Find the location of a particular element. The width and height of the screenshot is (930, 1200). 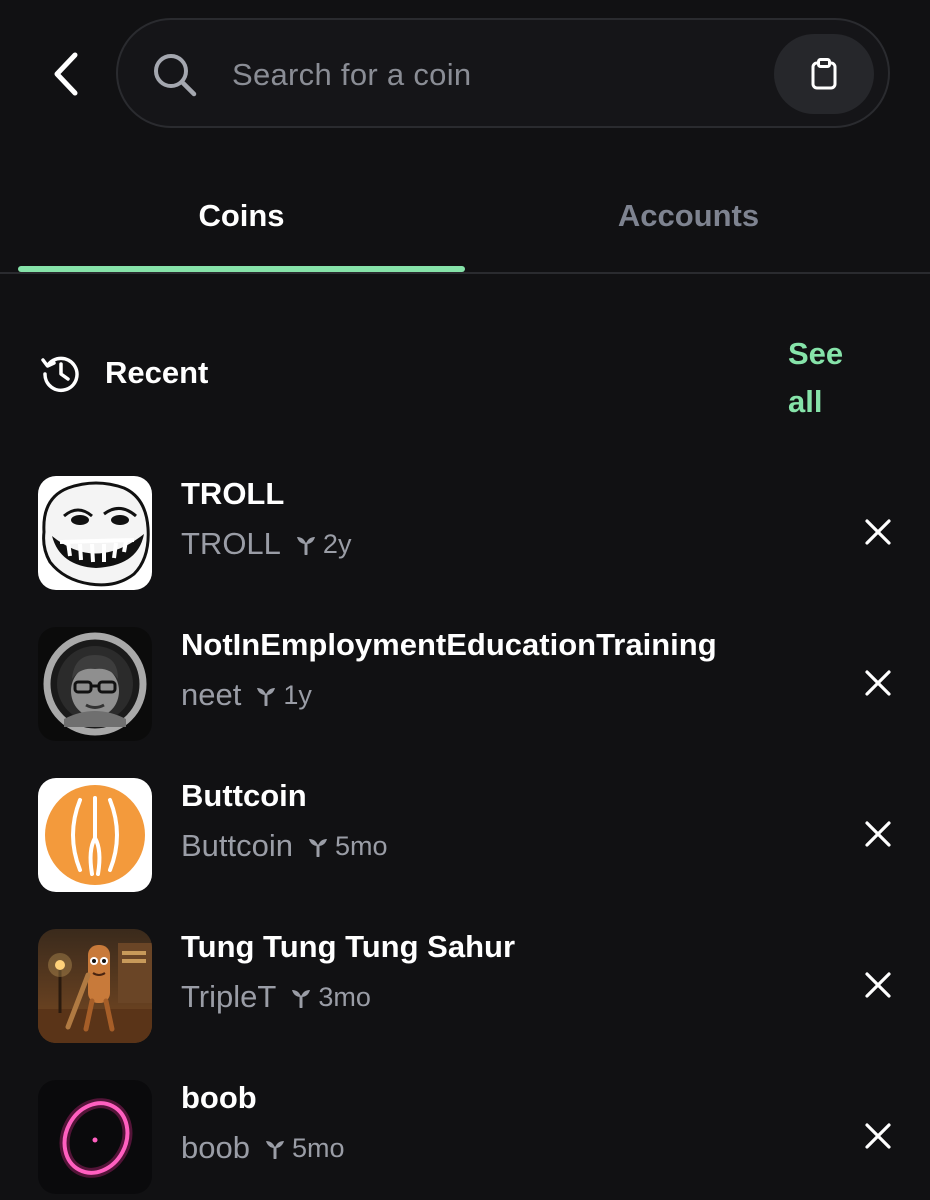

coin-row-troll: TROLL TROLL 2y is located at coordinates (465, 547).